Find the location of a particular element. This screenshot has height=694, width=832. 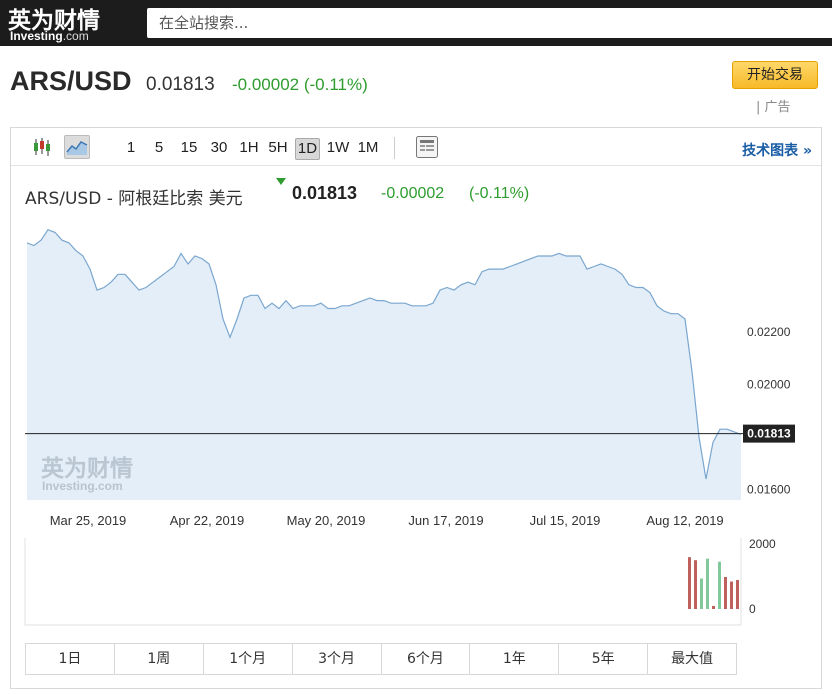

top-navigation-bar: 英为财情 Investing.com is located at coordinates (416, 23).